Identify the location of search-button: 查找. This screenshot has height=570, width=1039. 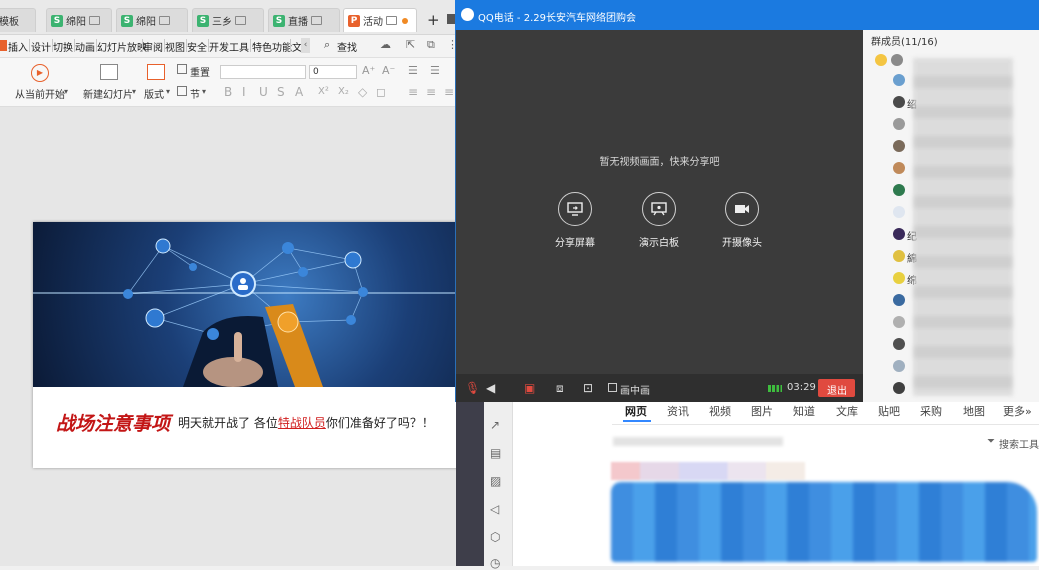
(347, 46).